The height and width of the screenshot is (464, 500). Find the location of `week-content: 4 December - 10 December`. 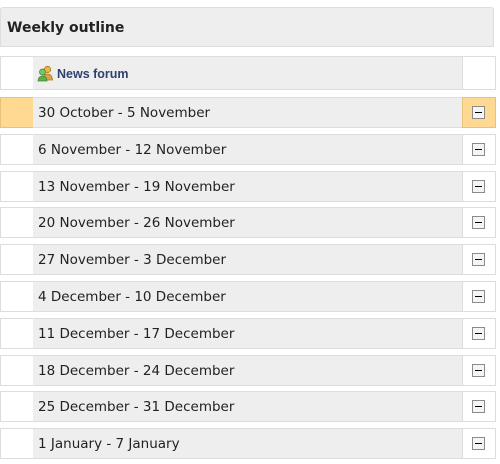

week-content: 4 December - 10 December is located at coordinates (248, 296).